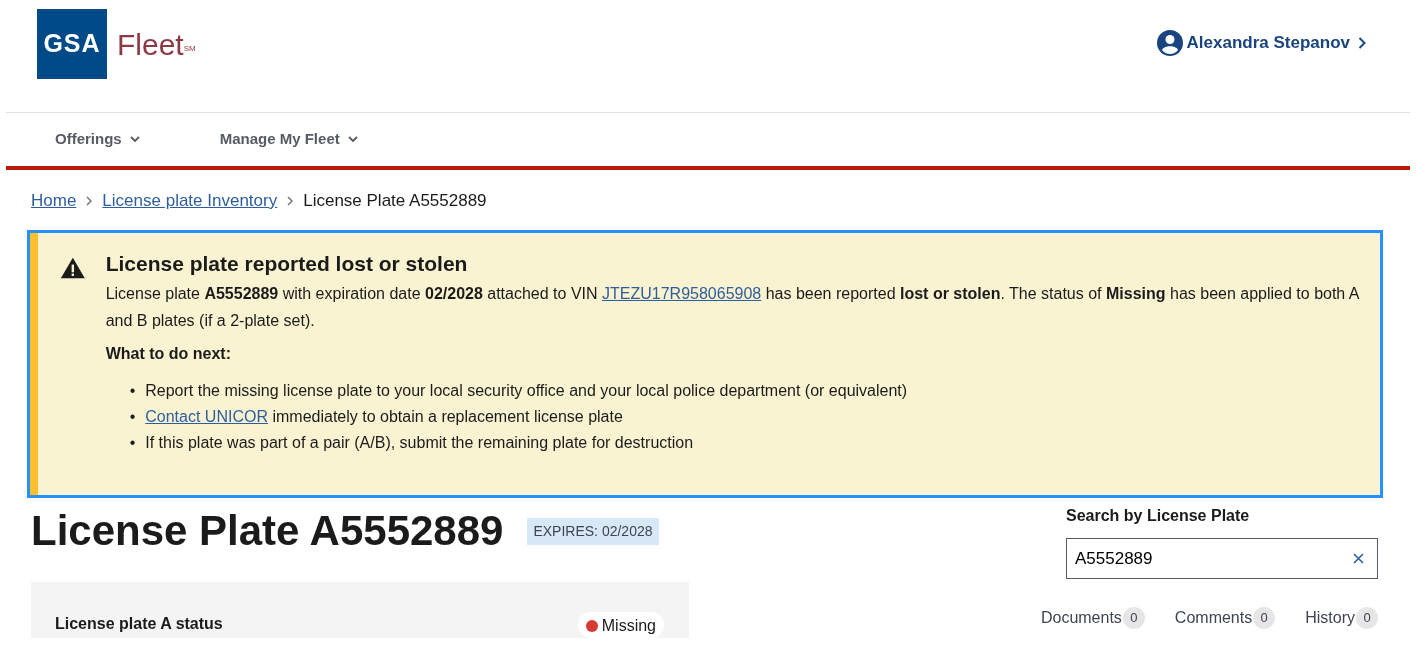  I want to click on next-step-item: If this plate was part of a pair (A/B), submit the remaining plate for destruction, so click(419, 443).